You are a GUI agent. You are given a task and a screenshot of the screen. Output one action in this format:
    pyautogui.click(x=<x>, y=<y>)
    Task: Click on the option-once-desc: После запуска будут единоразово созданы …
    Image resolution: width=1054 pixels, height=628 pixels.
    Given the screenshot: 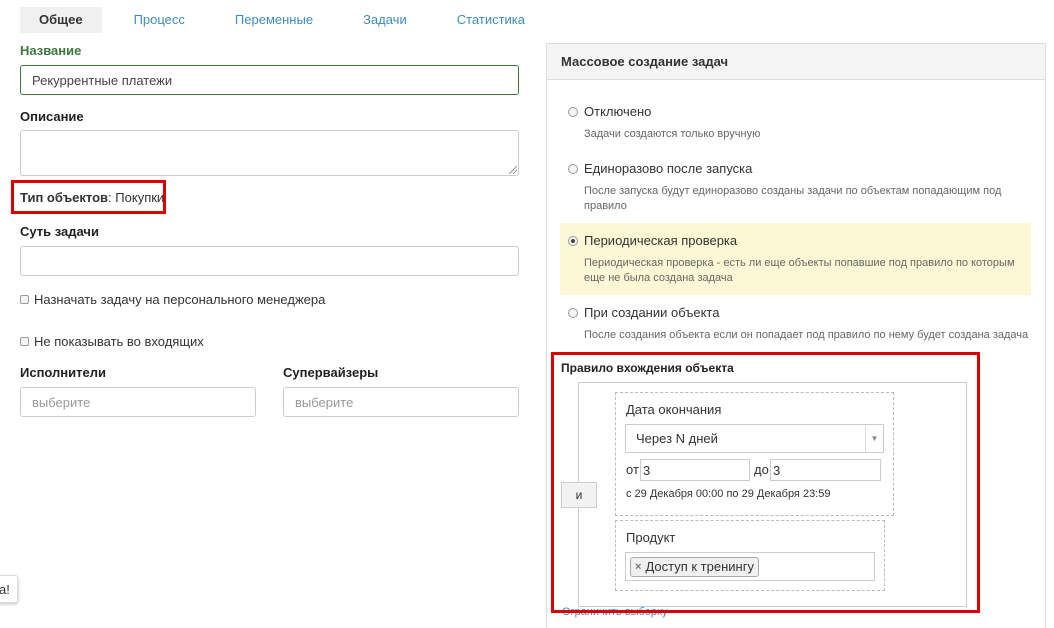 What is the action you would take?
    pyautogui.click(x=793, y=198)
    